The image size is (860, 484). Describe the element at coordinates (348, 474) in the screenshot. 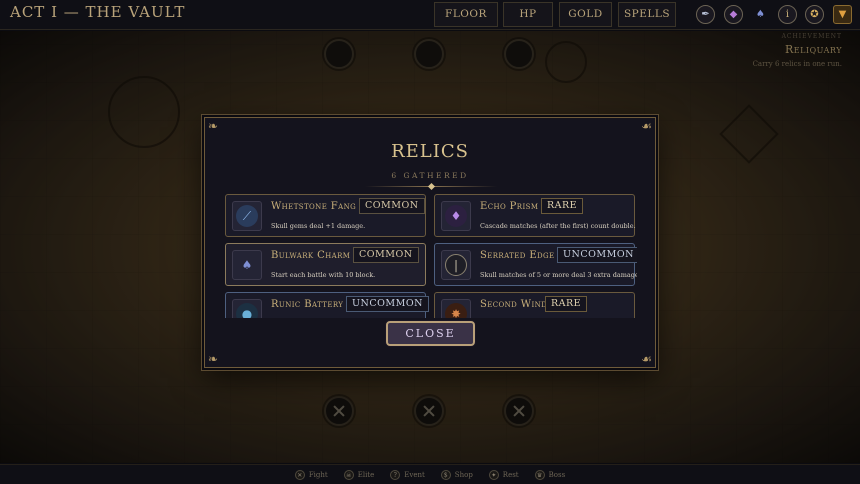

I see `elite-icon: ☠` at that location.